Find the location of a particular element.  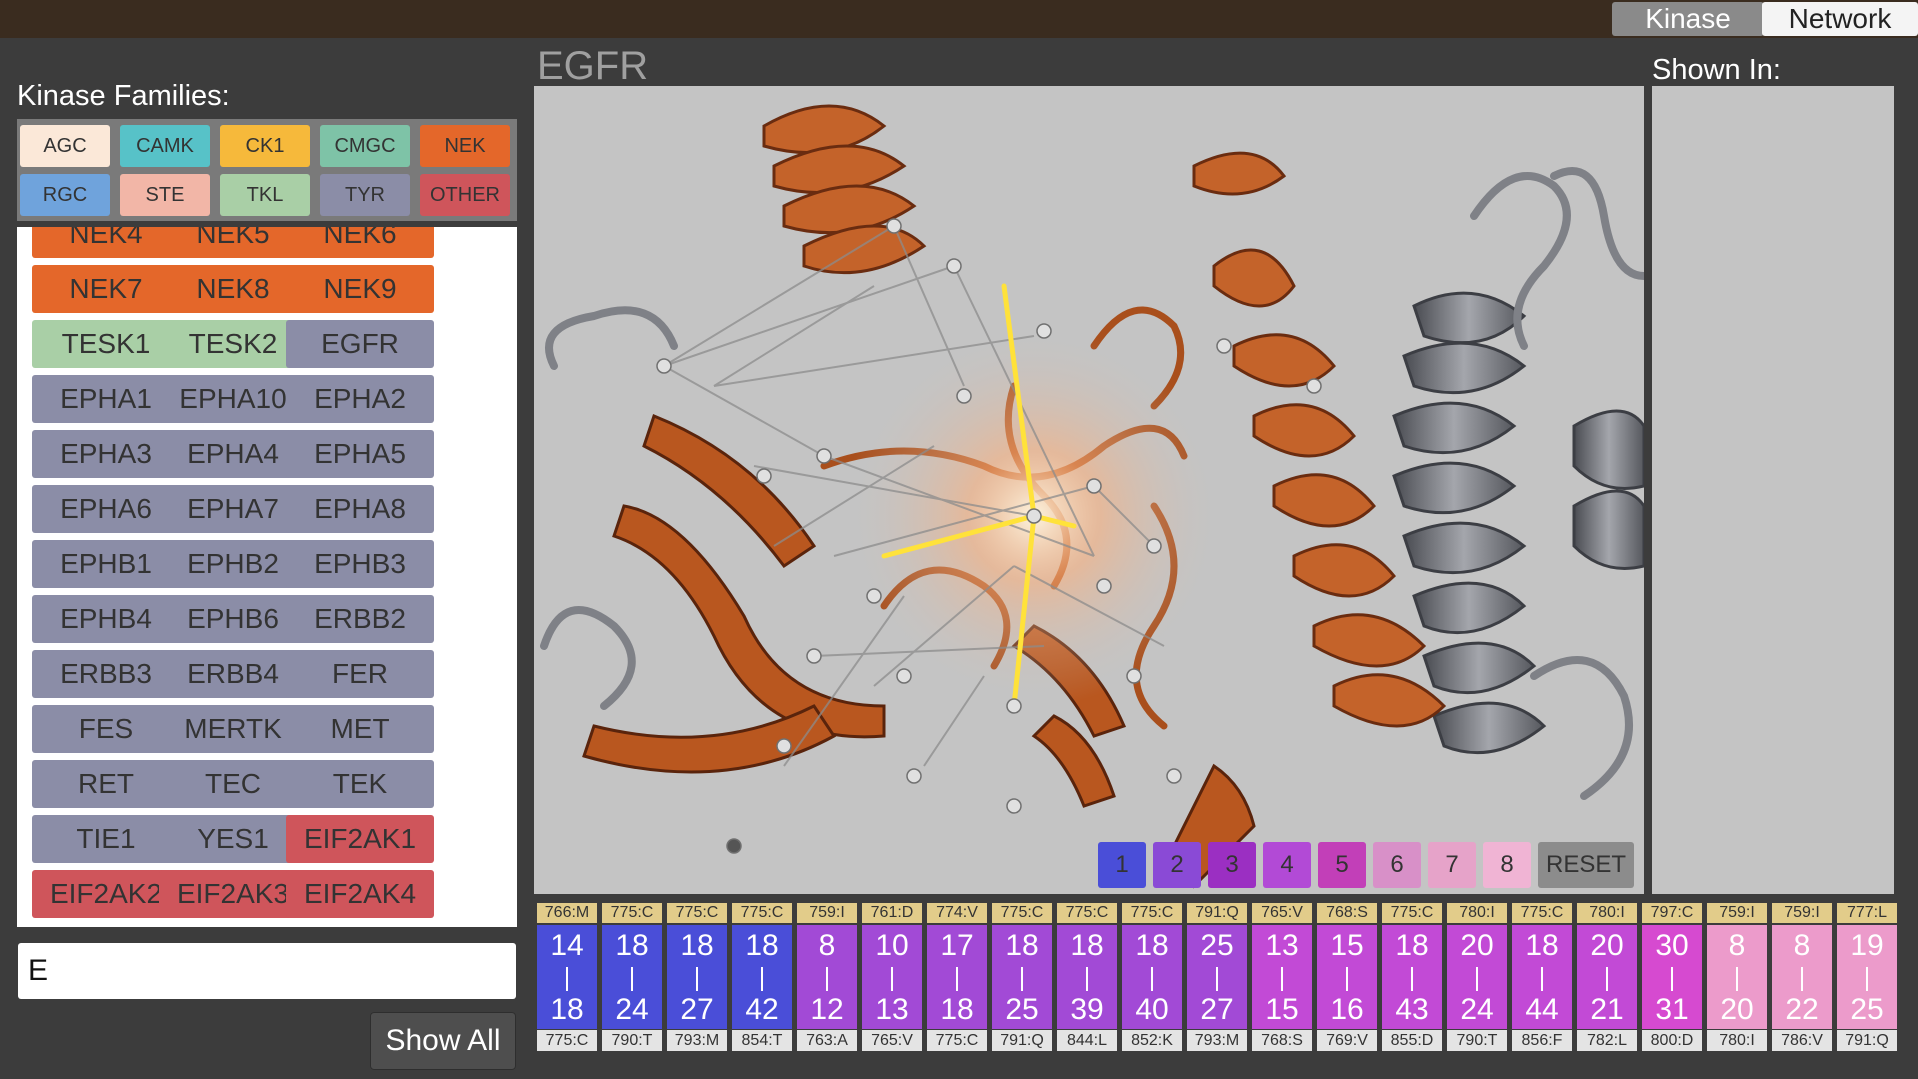

residue-pair-top: 775:C is located at coordinates (632, 913).